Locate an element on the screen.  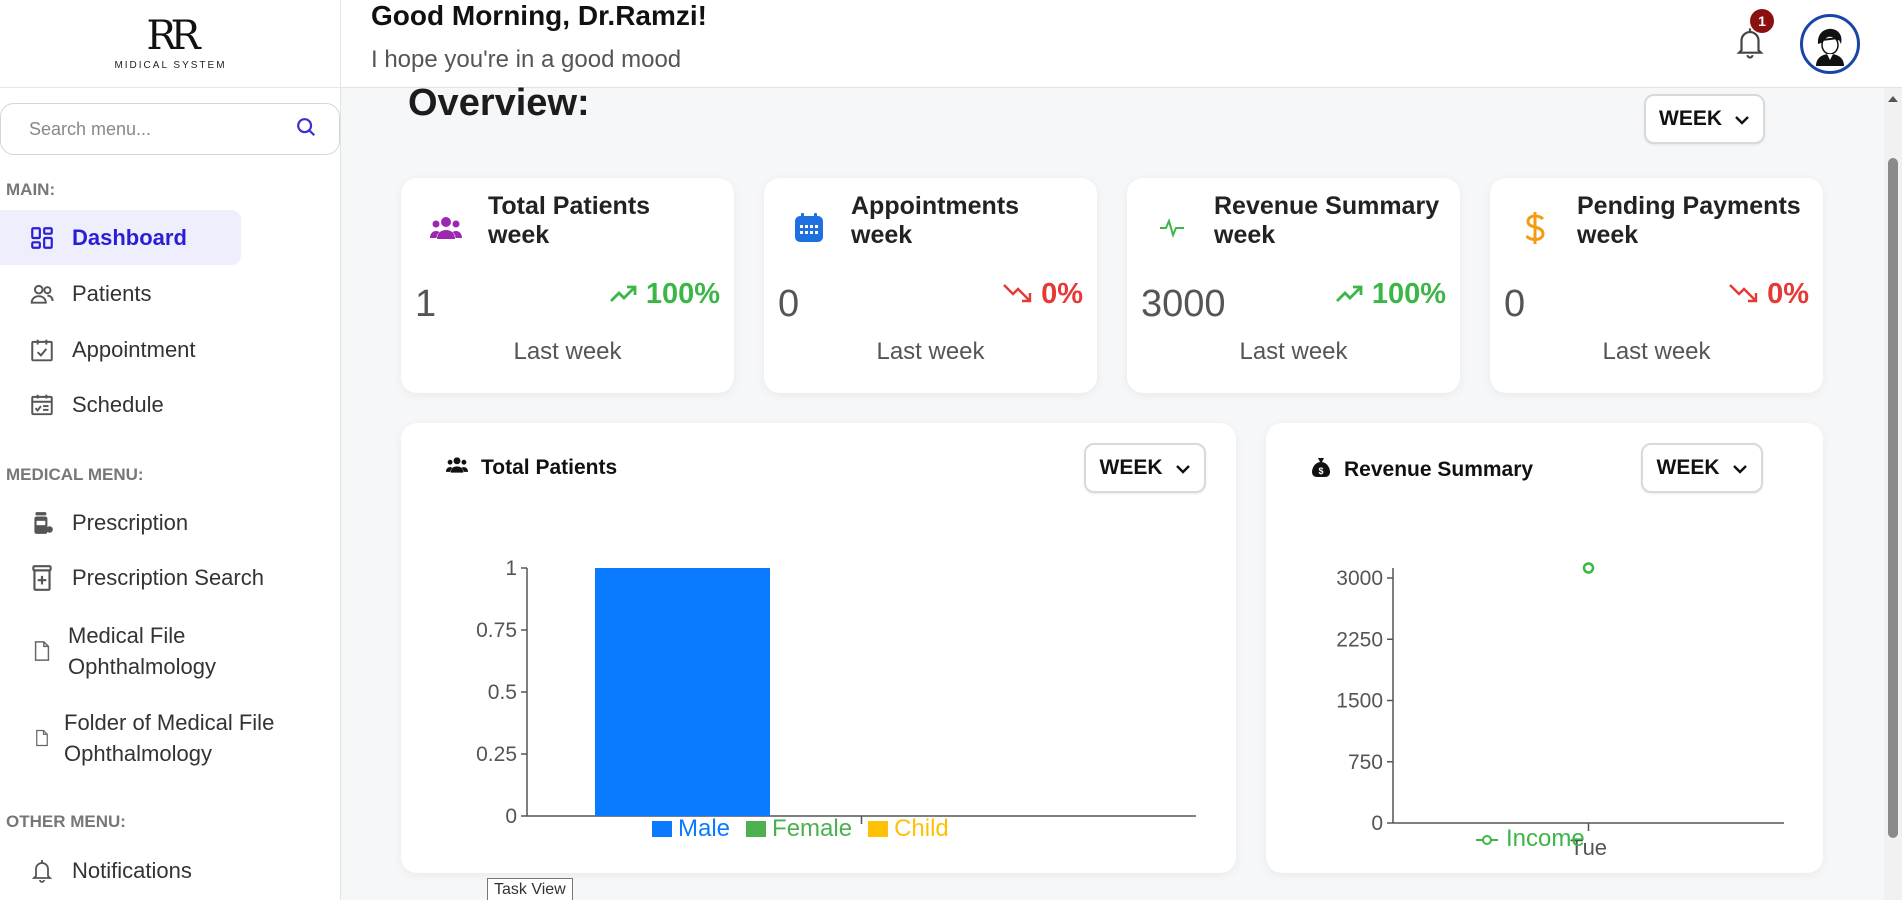
patients-bar-chart: 0 0.25 0.5 0.75 1 is located at coordinates (836, 692).